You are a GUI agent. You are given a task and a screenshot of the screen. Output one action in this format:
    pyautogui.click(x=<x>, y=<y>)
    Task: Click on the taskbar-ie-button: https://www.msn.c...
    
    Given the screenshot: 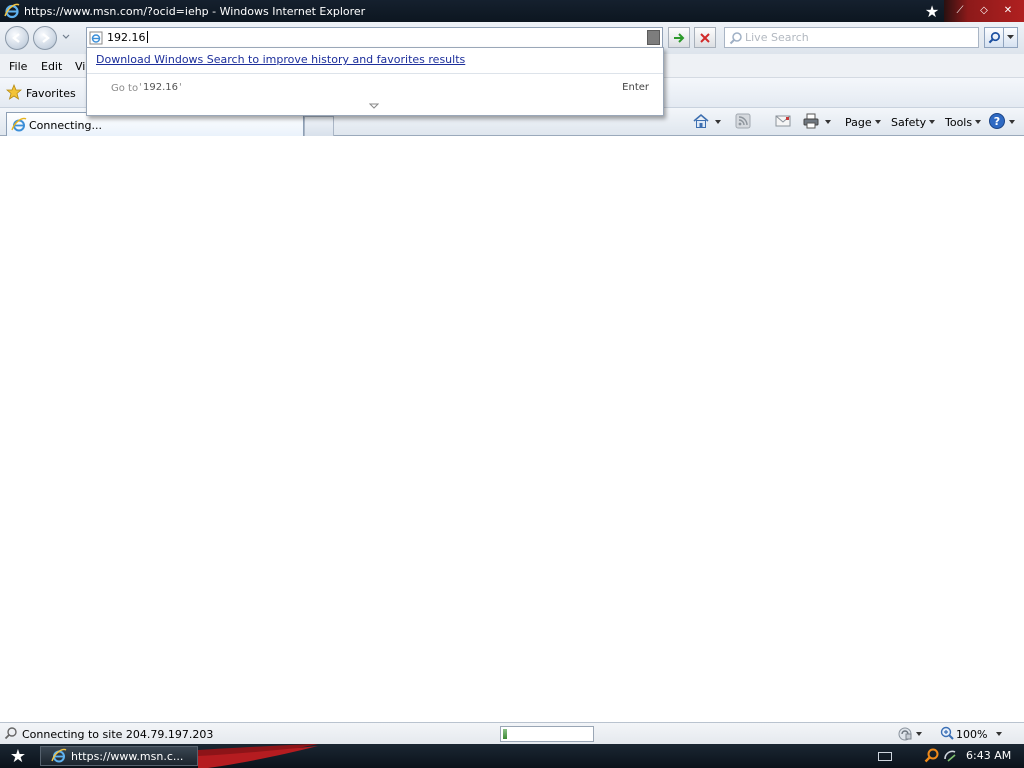 What is the action you would take?
    pyautogui.click(x=119, y=756)
    